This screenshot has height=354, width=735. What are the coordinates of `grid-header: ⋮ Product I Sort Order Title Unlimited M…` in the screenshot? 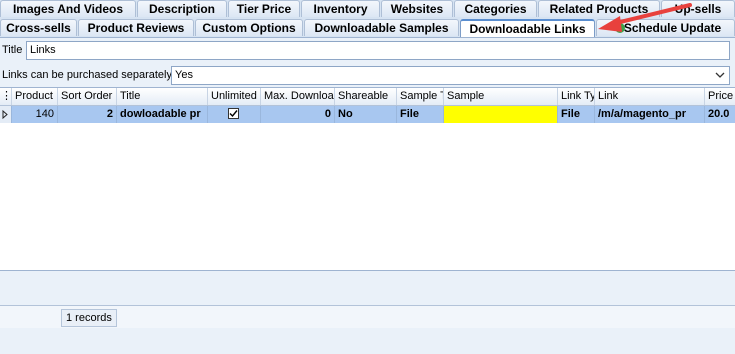 It's located at (367, 97).